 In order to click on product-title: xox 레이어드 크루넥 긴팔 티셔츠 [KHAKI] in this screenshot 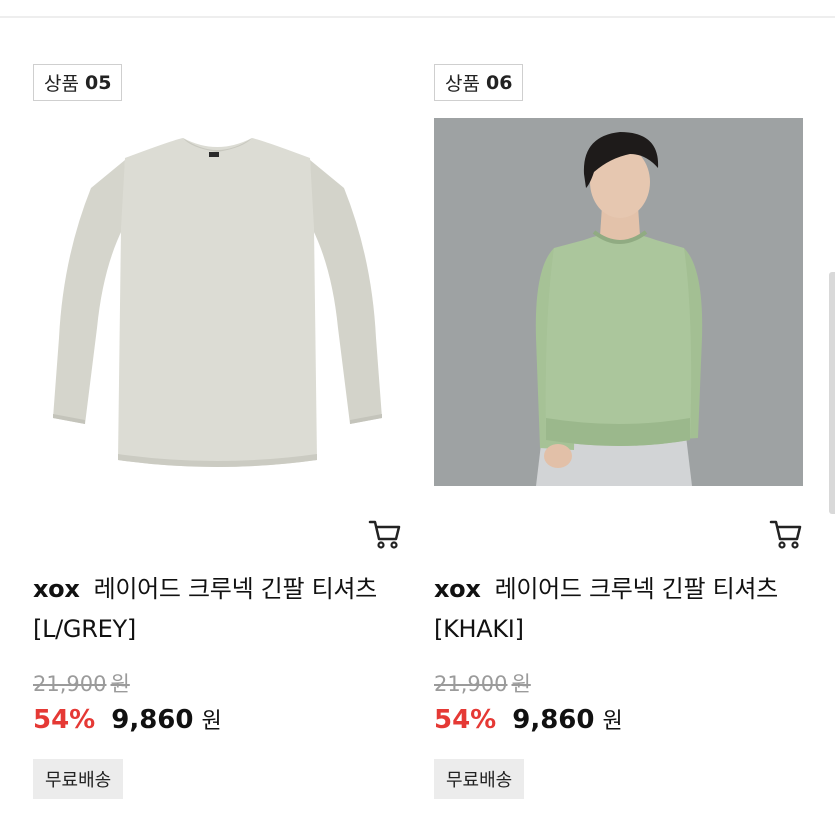, I will do `click(618, 609)`.